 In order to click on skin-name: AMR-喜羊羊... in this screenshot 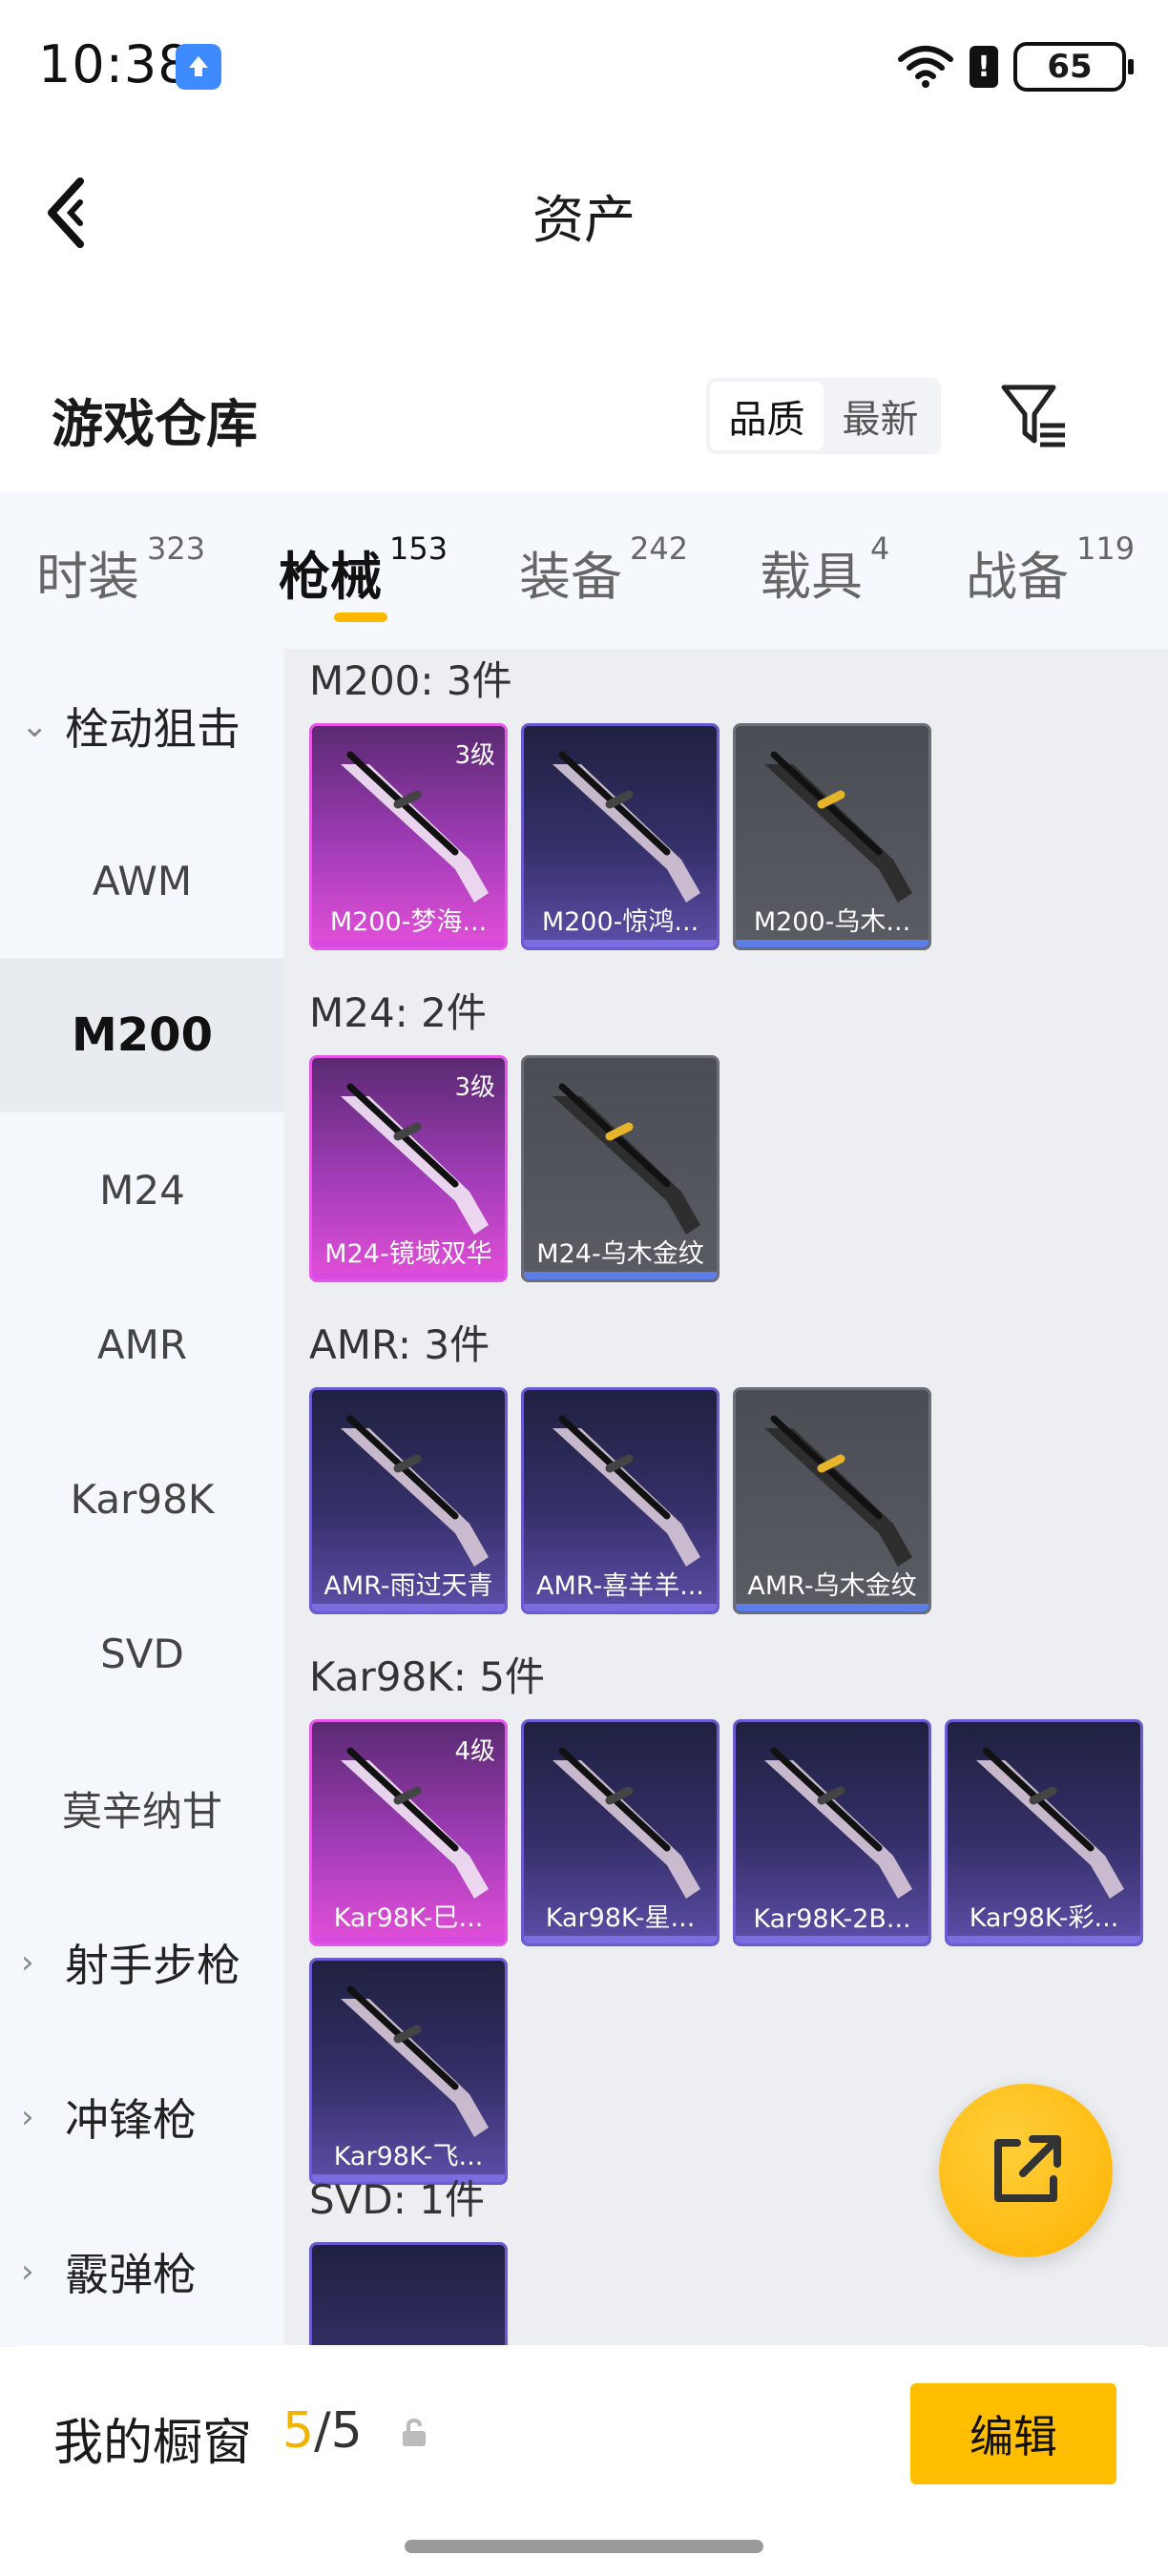, I will do `click(620, 1586)`.